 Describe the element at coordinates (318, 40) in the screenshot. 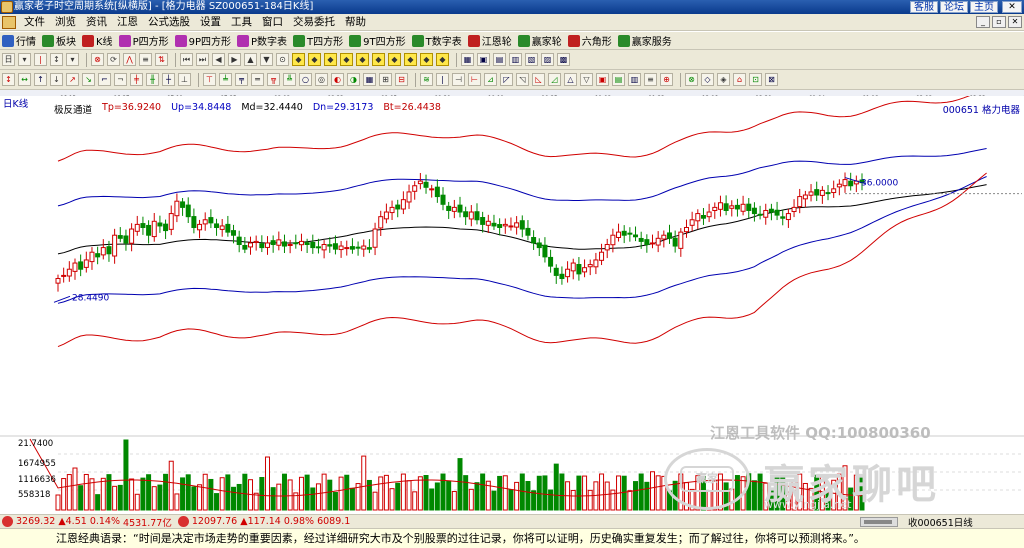

I see `toolbar-button-6: T四方形` at that location.